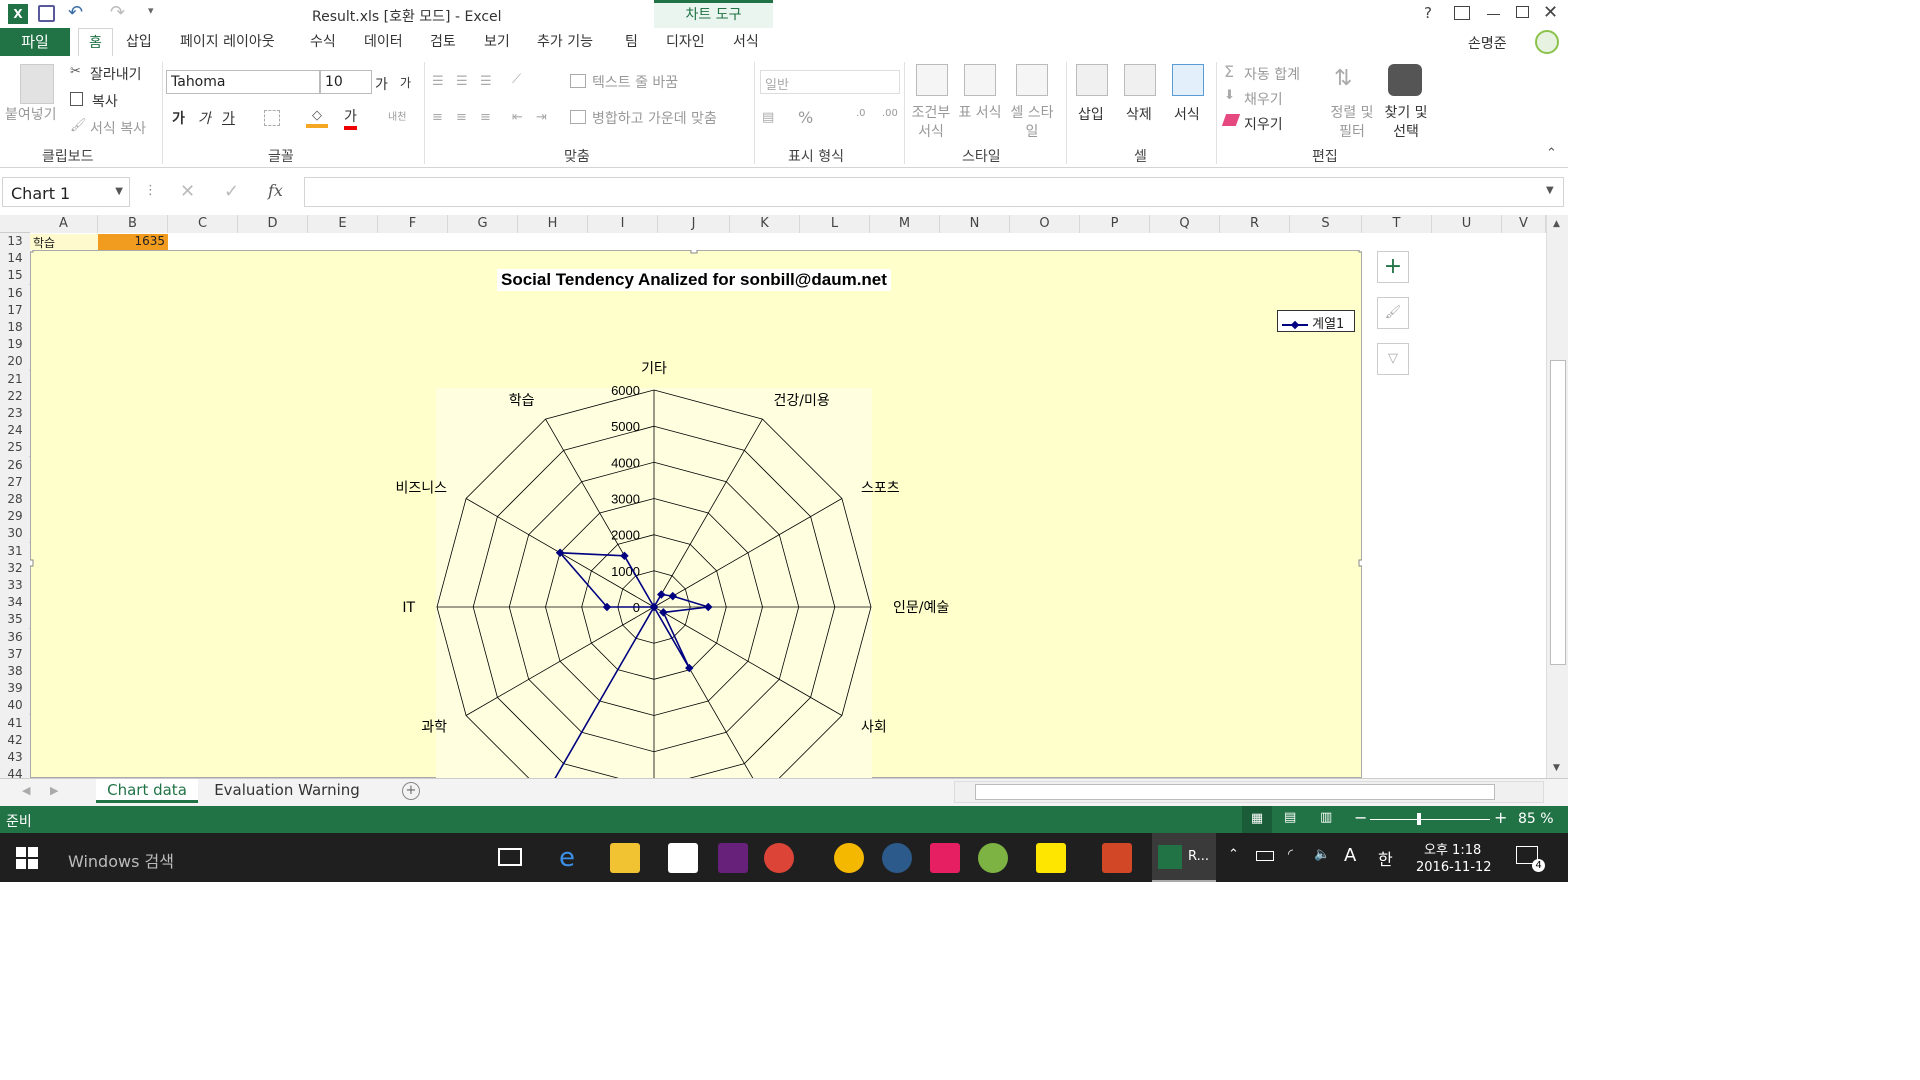 The image size is (1920, 1080). I want to click on paste-button: 붙여넣기, so click(31, 114).